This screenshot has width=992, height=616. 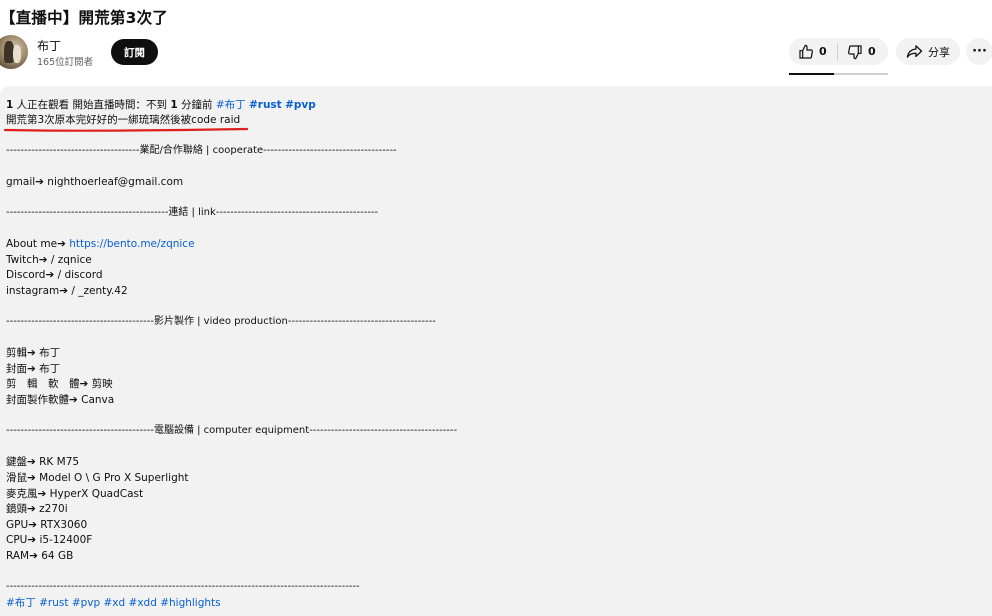 I want to click on share-arrow-icon, so click(x=914, y=51).